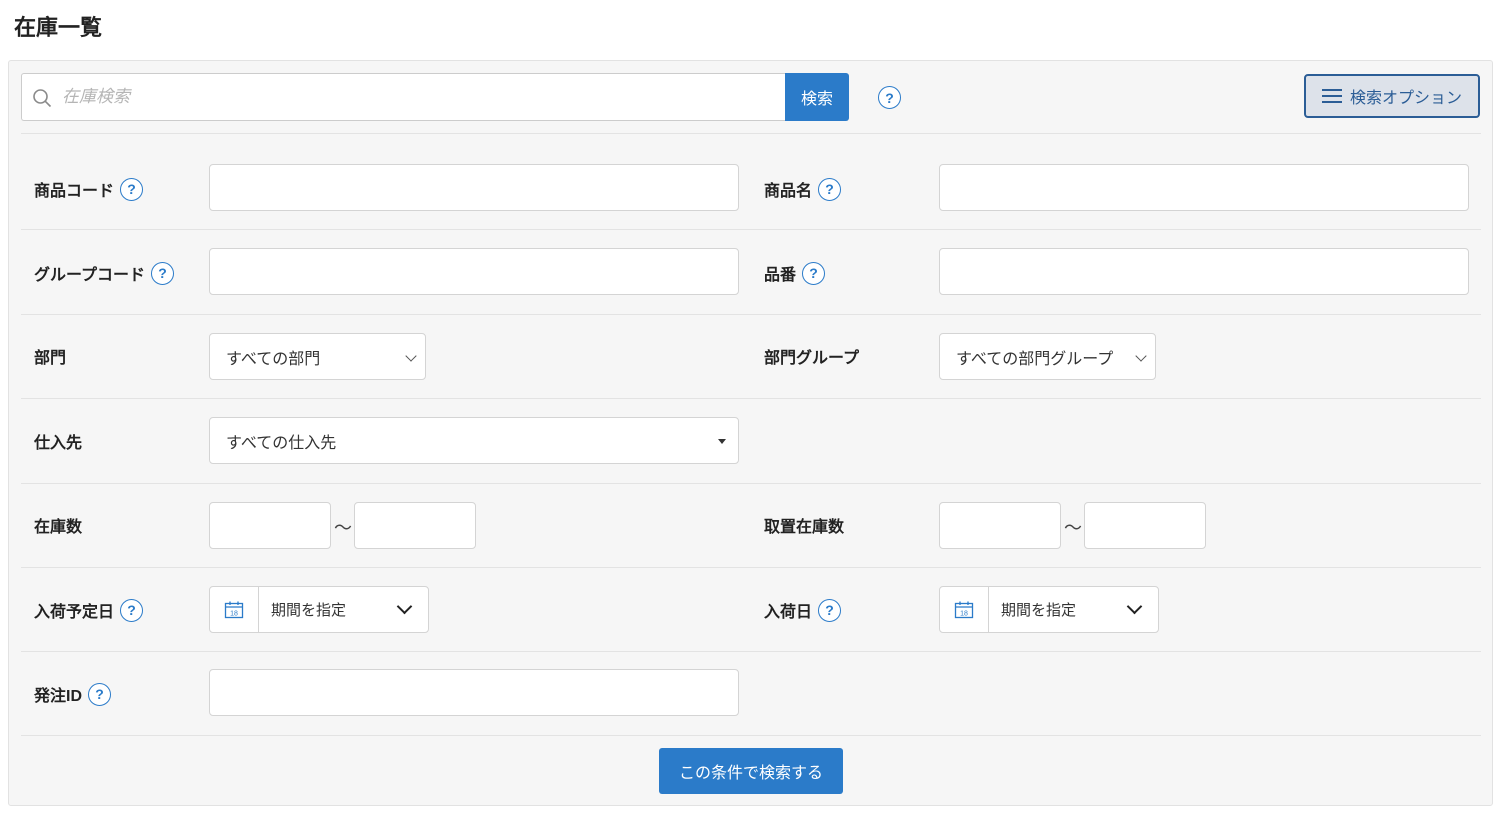  Describe the element at coordinates (89, 189) in the screenshot. I see `product-code-label: 商品コード ?` at that location.